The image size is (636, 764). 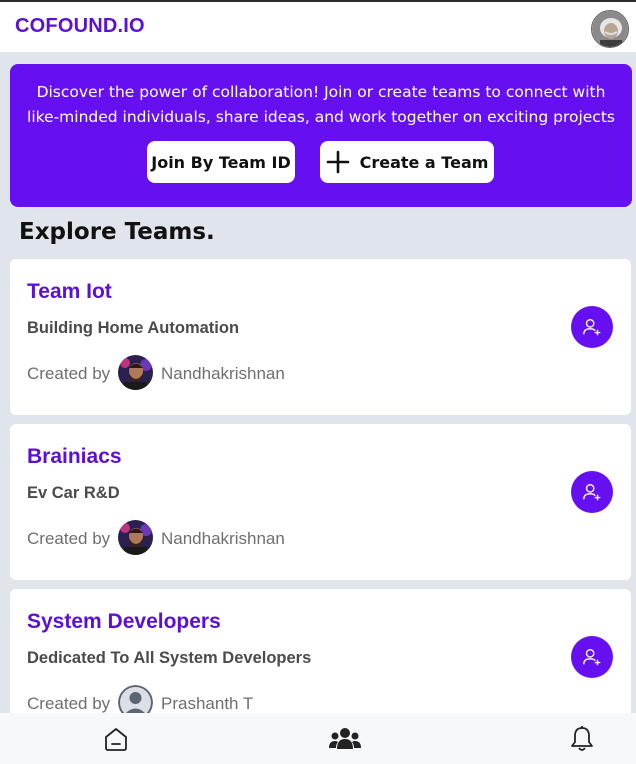 What do you see at coordinates (80, 26) in the screenshot?
I see `brand-logo: COFOUND.IO` at bounding box center [80, 26].